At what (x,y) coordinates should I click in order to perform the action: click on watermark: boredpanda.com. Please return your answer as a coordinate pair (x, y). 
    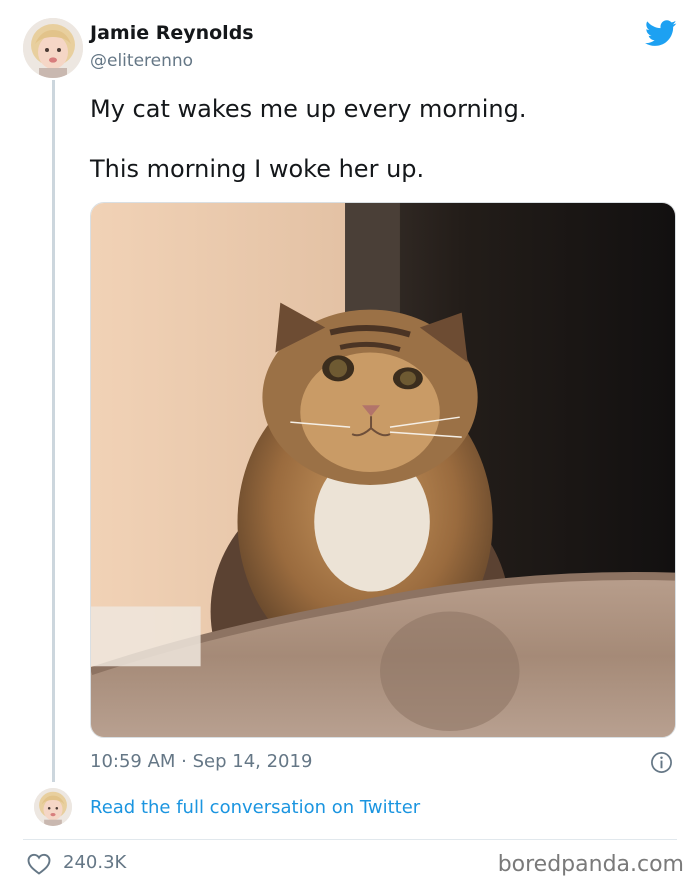
    Looking at the image, I should click on (590, 864).